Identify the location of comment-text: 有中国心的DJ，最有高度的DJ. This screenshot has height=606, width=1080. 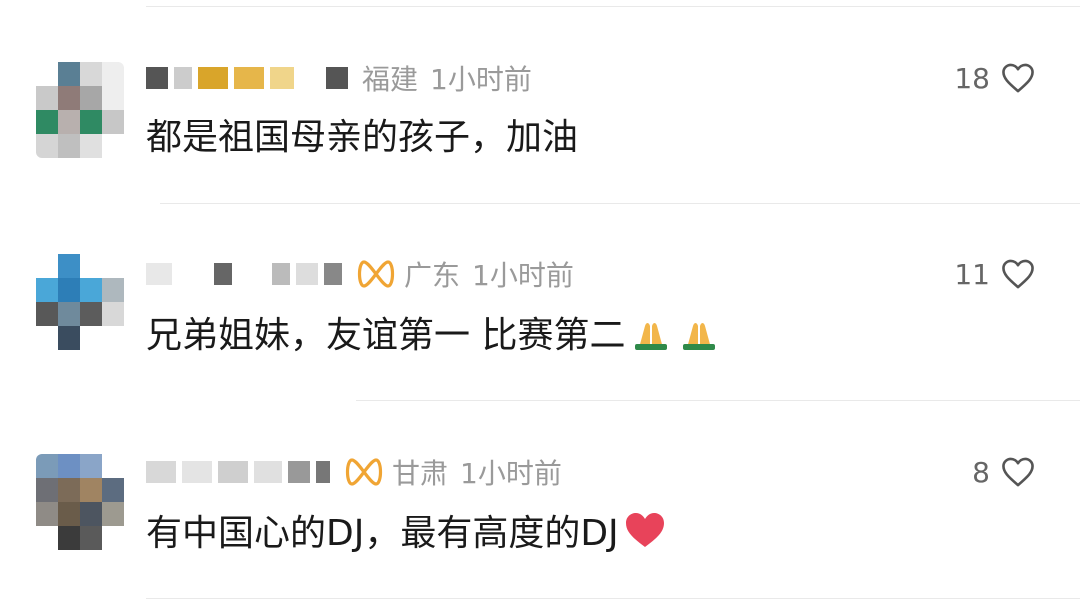
(406, 530).